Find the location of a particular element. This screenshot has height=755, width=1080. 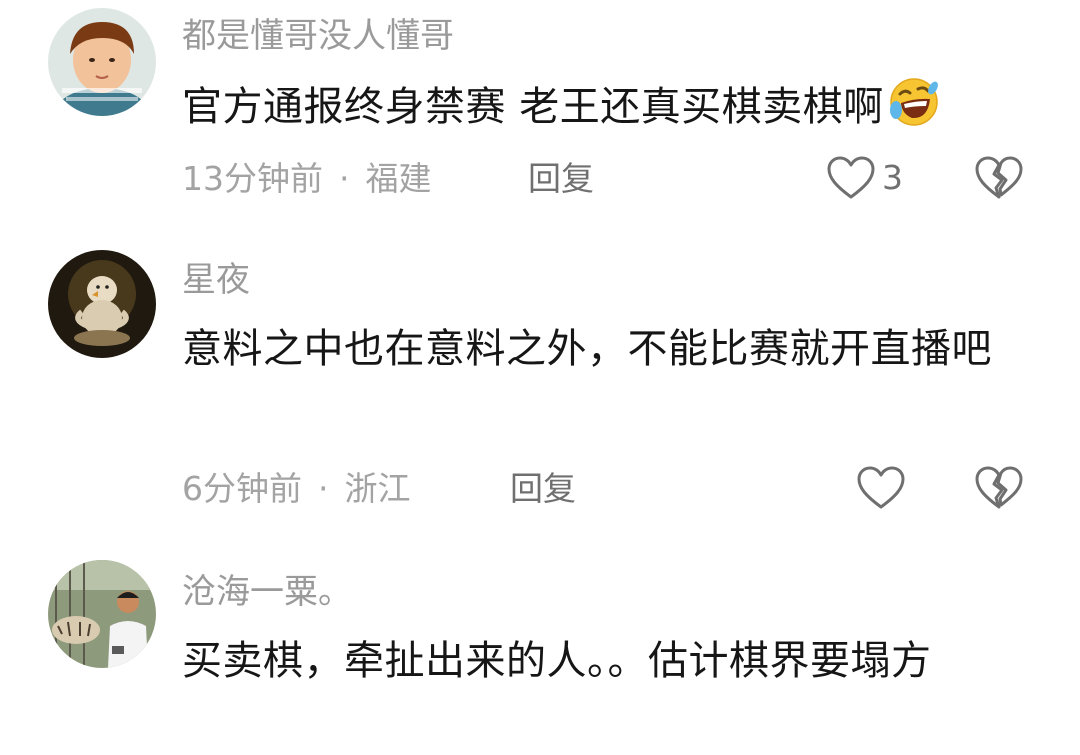

comment-username: 沧海一粟。 is located at coordinates (267, 592).